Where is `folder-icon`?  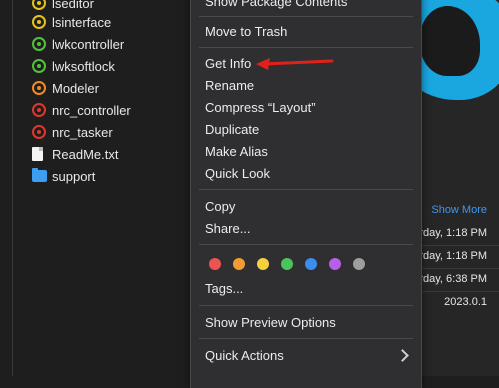
folder-icon is located at coordinates (39, 175).